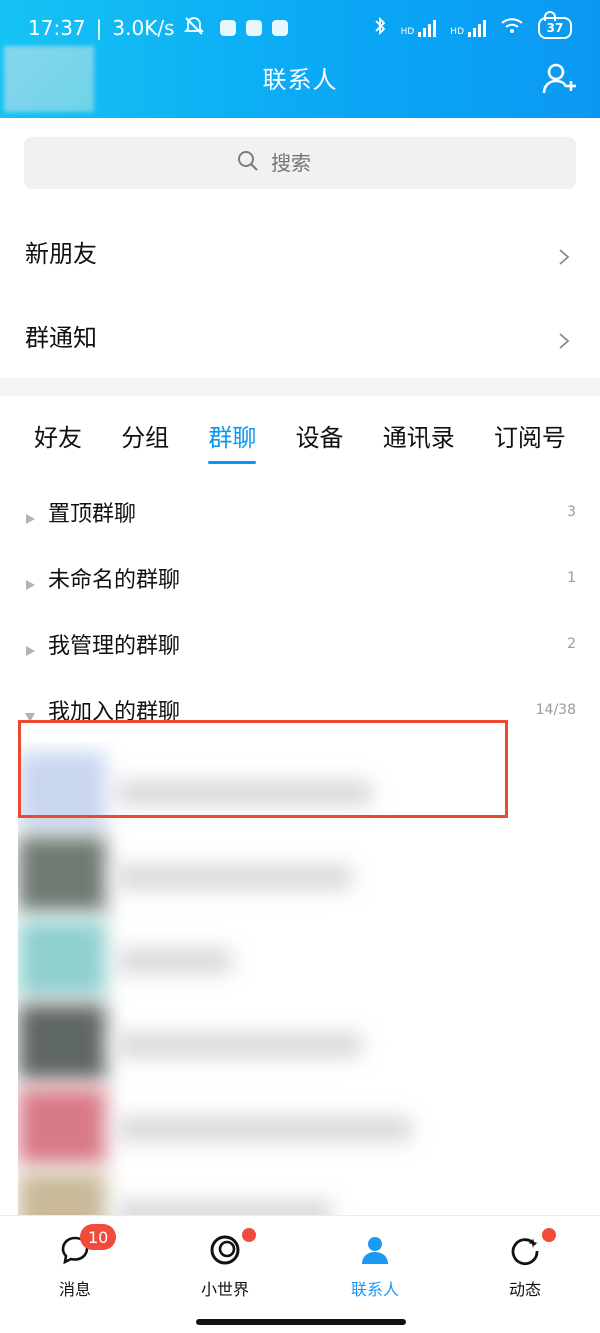 The image size is (600, 1333). I want to click on battery-indicator: 37, so click(555, 25).